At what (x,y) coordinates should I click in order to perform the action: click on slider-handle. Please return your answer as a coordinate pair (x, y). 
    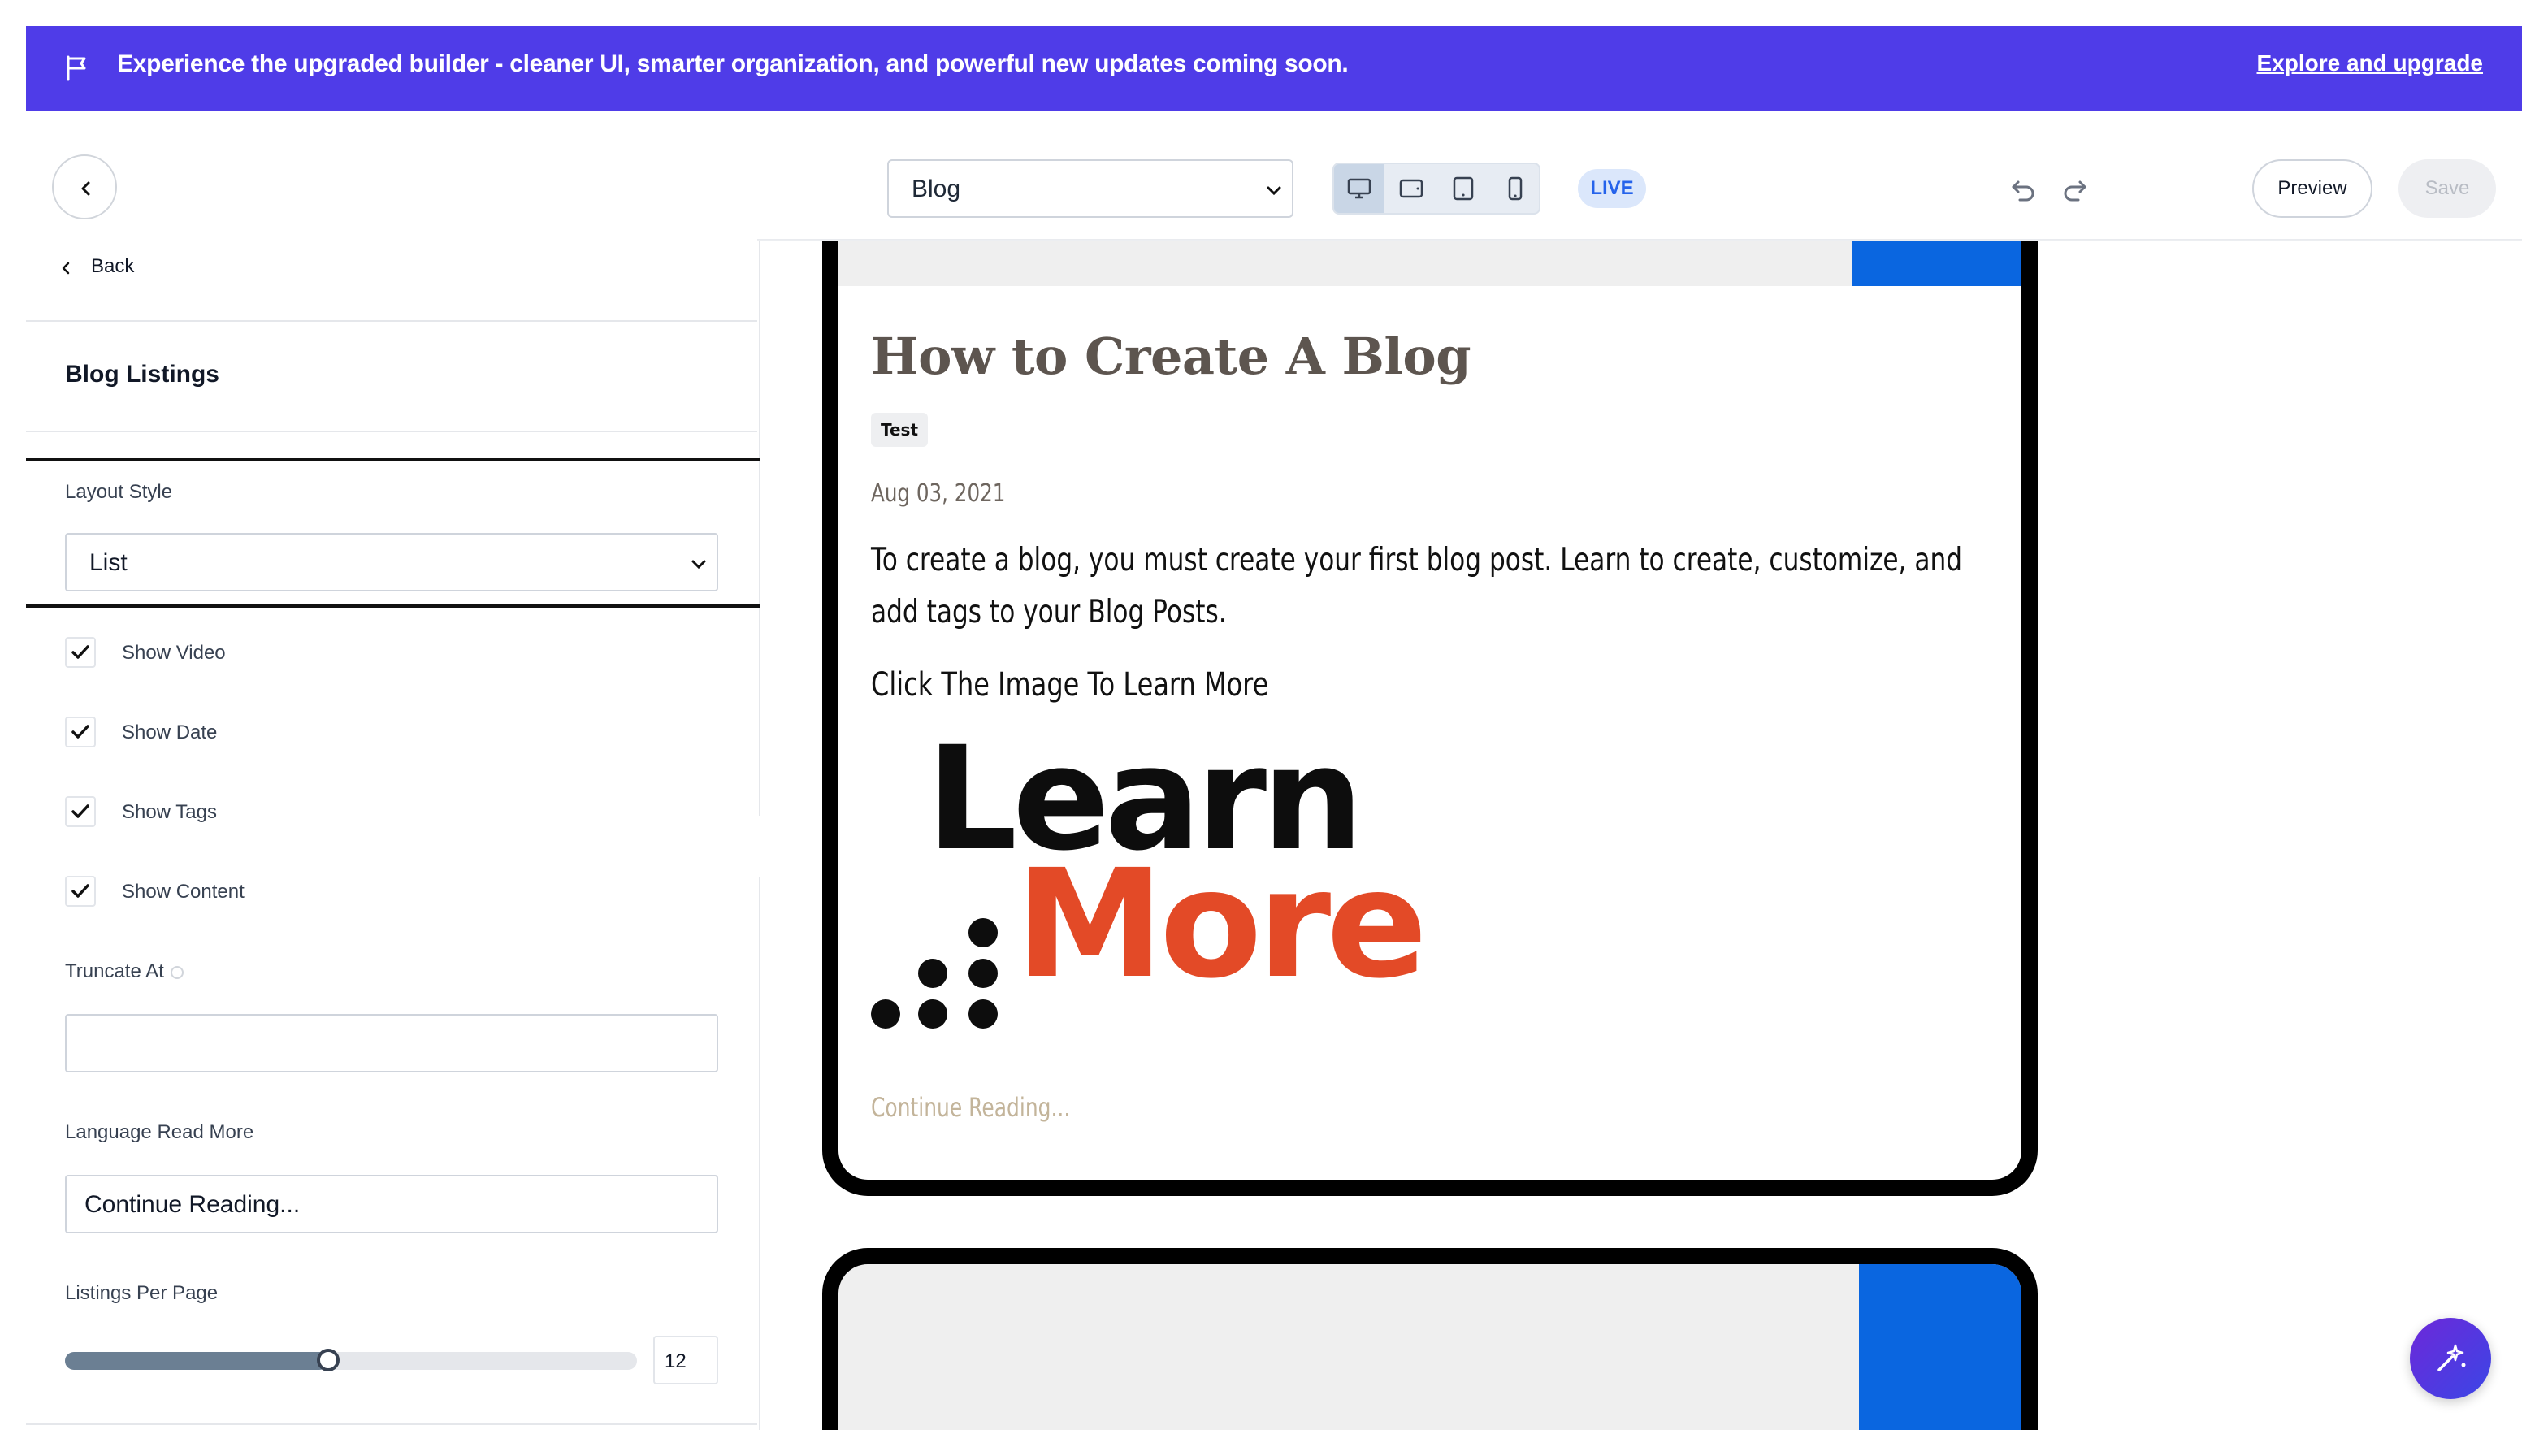
    Looking at the image, I should click on (328, 1360).